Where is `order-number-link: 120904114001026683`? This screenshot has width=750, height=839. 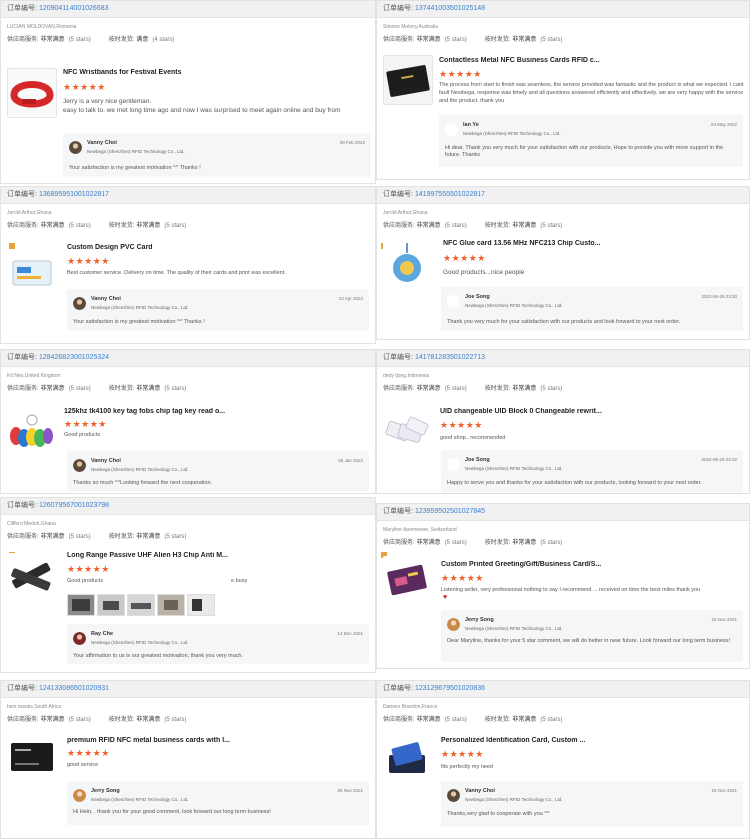
order-number-link: 120904114001026683 is located at coordinates (74, 8).